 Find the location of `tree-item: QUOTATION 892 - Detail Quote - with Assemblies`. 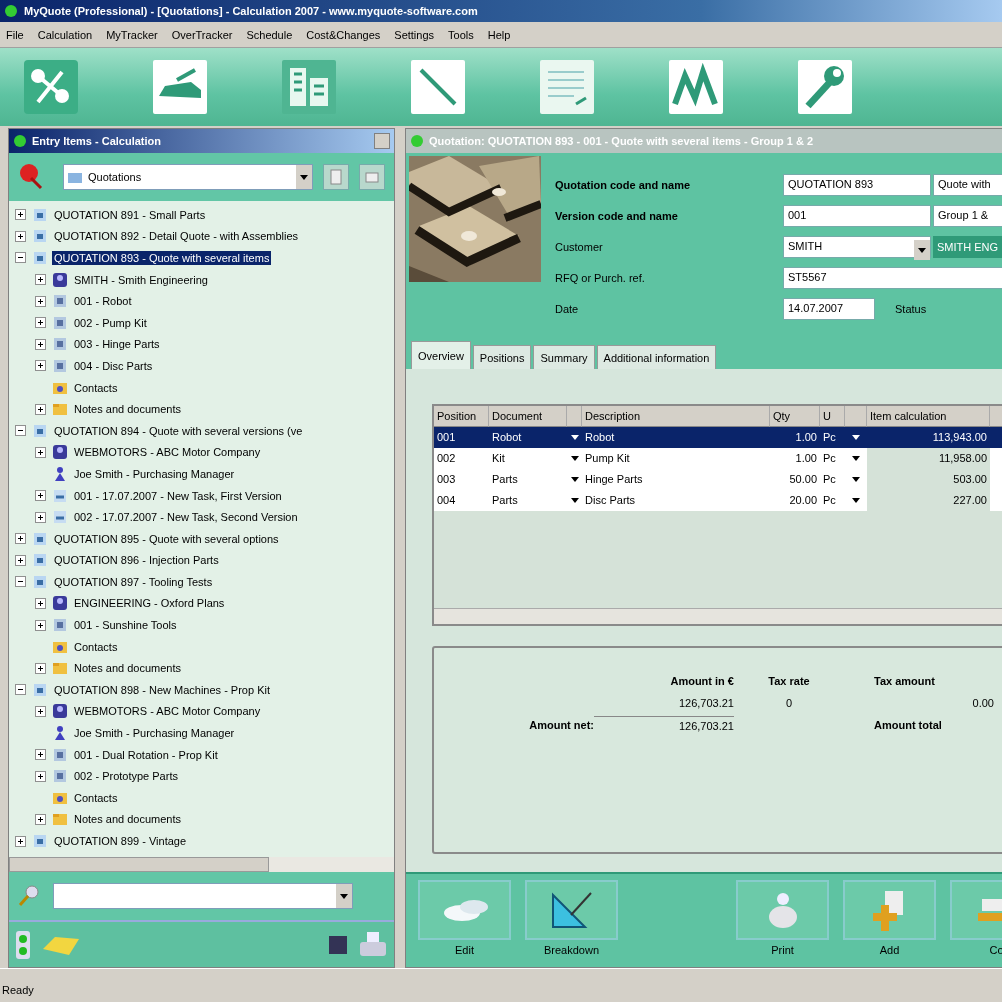

tree-item: QUOTATION 892 - Detail Quote - with Assemblies is located at coordinates (176, 236).